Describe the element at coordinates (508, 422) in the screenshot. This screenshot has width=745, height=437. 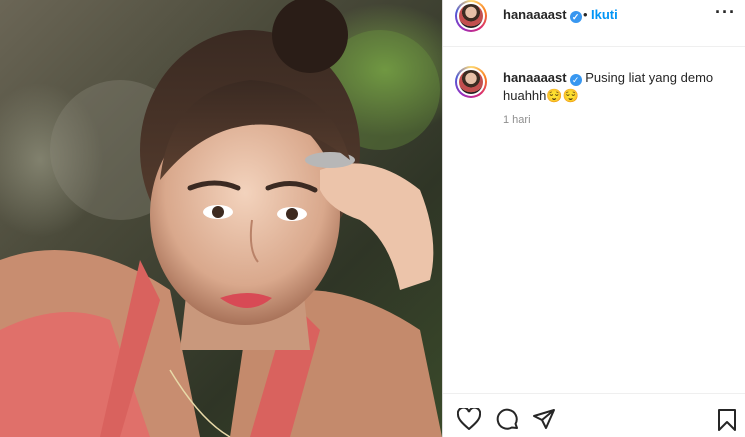
I see `comment-icon` at that location.